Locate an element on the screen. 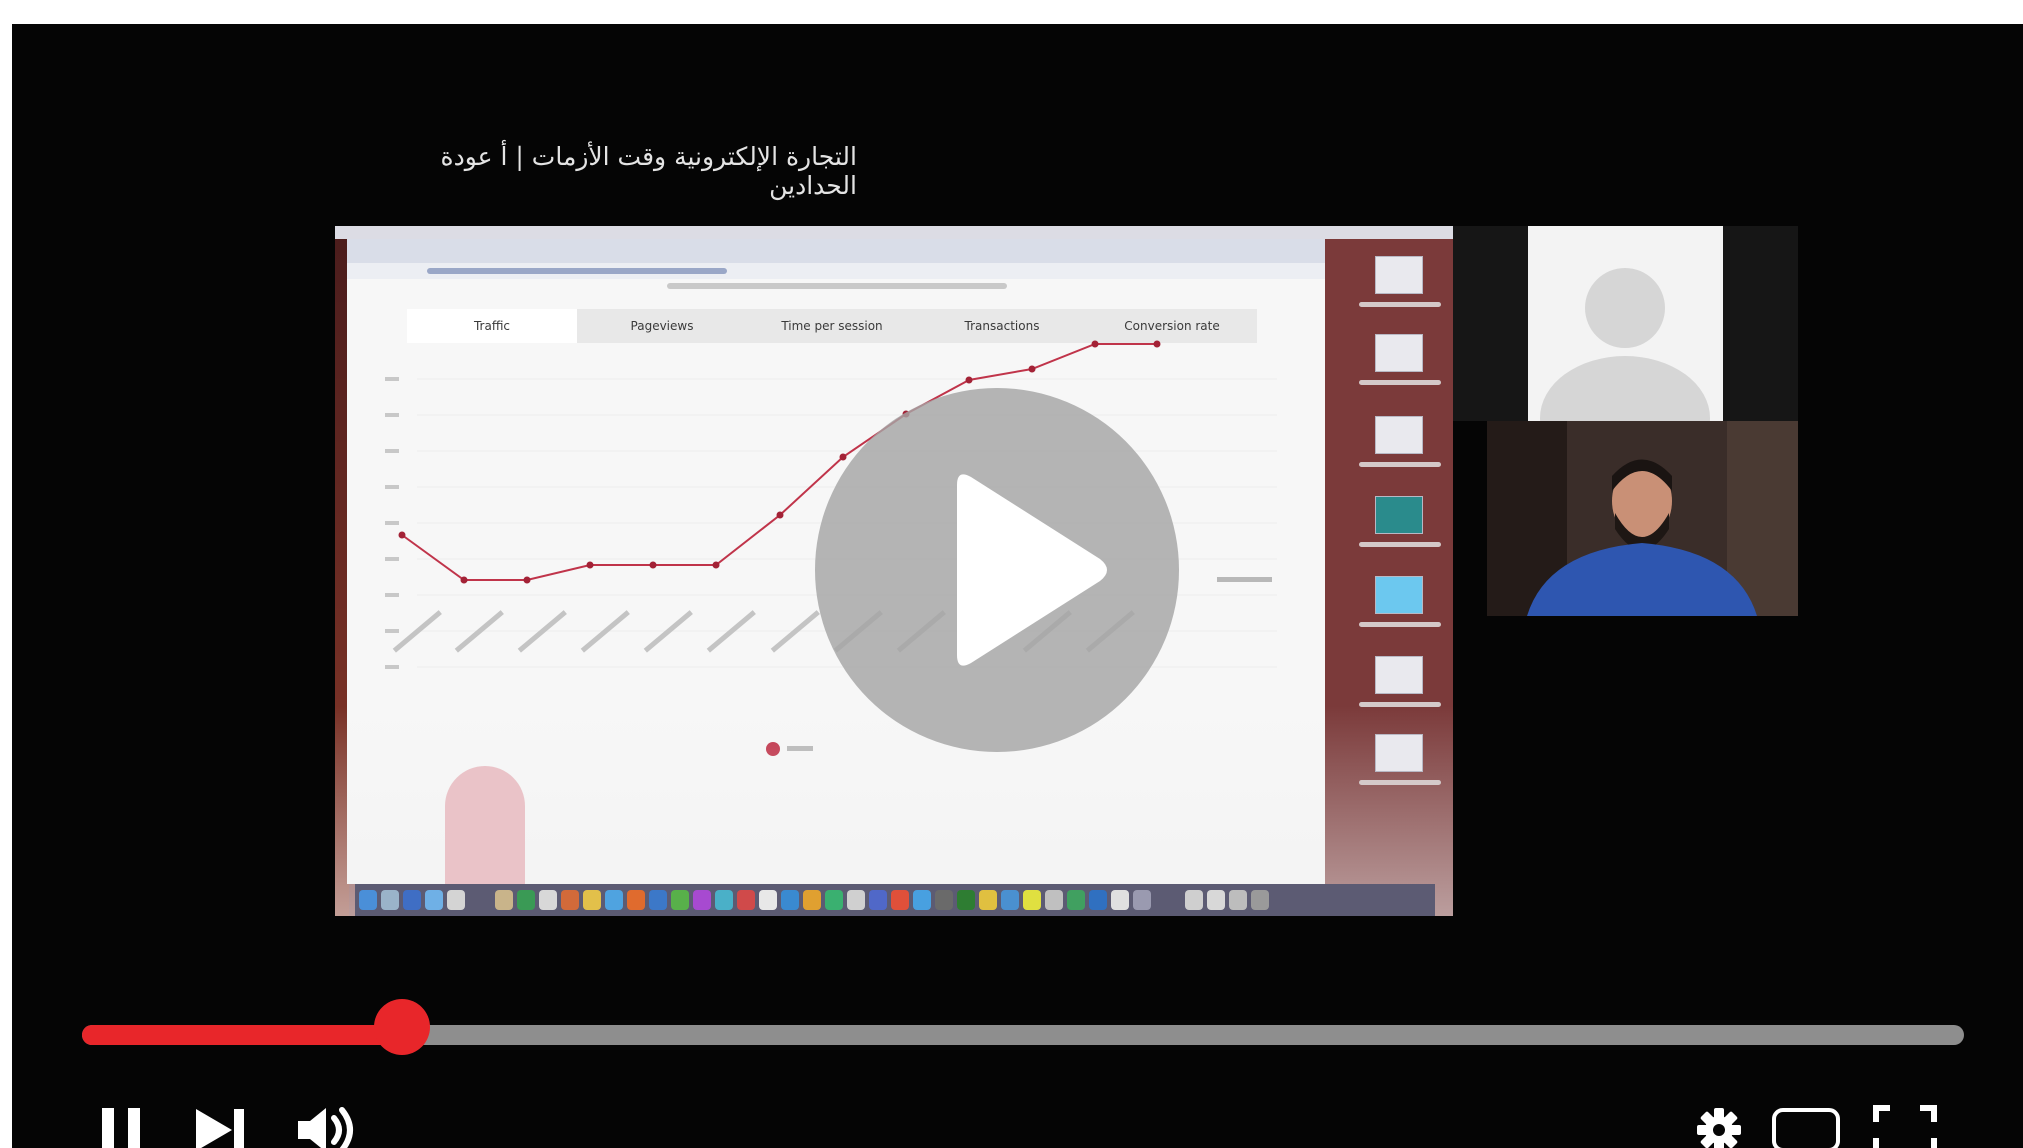 Image resolution: width=2023 pixels, height=1148 pixels. volume-button is located at coordinates (325, 1126).